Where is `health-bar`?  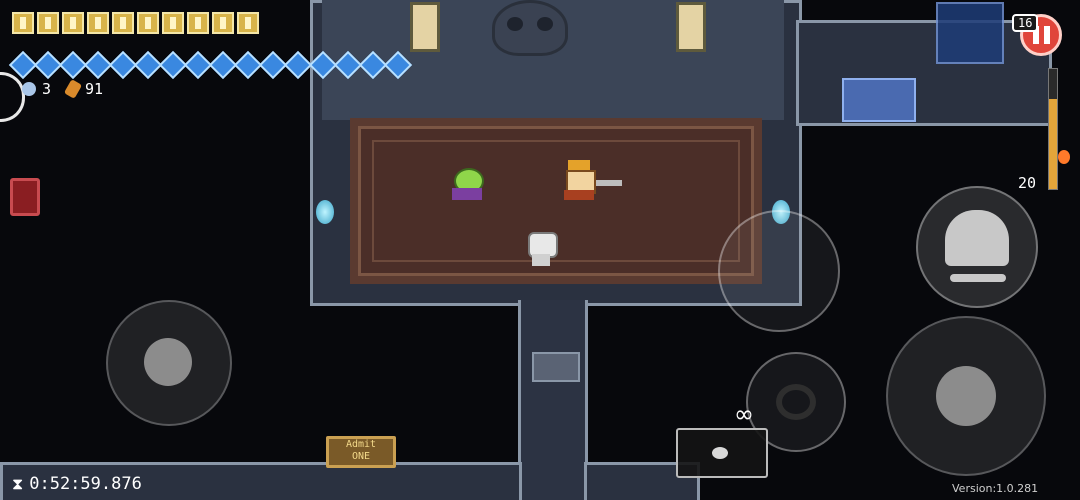 health-bar is located at coordinates (135, 23).